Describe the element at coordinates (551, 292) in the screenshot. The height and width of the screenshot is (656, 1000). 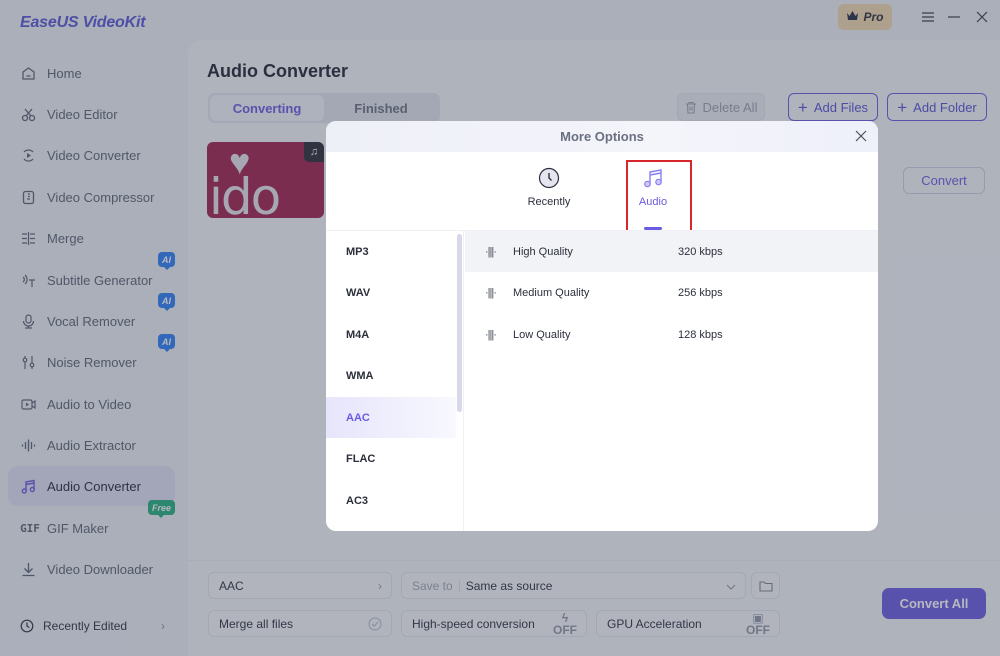
I see `quality-name: Medium Quality` at that location.